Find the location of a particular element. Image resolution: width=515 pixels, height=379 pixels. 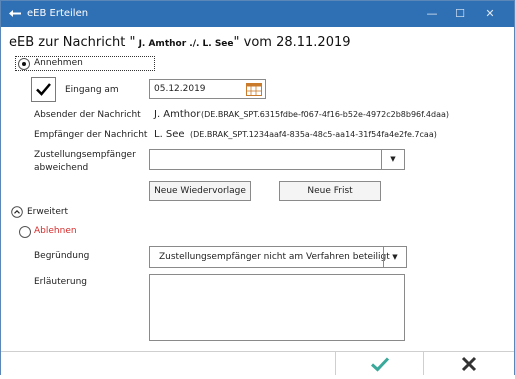

new-wiedervorlage-button: Neue Wiedervorlage is located at coordinates (200, 191).